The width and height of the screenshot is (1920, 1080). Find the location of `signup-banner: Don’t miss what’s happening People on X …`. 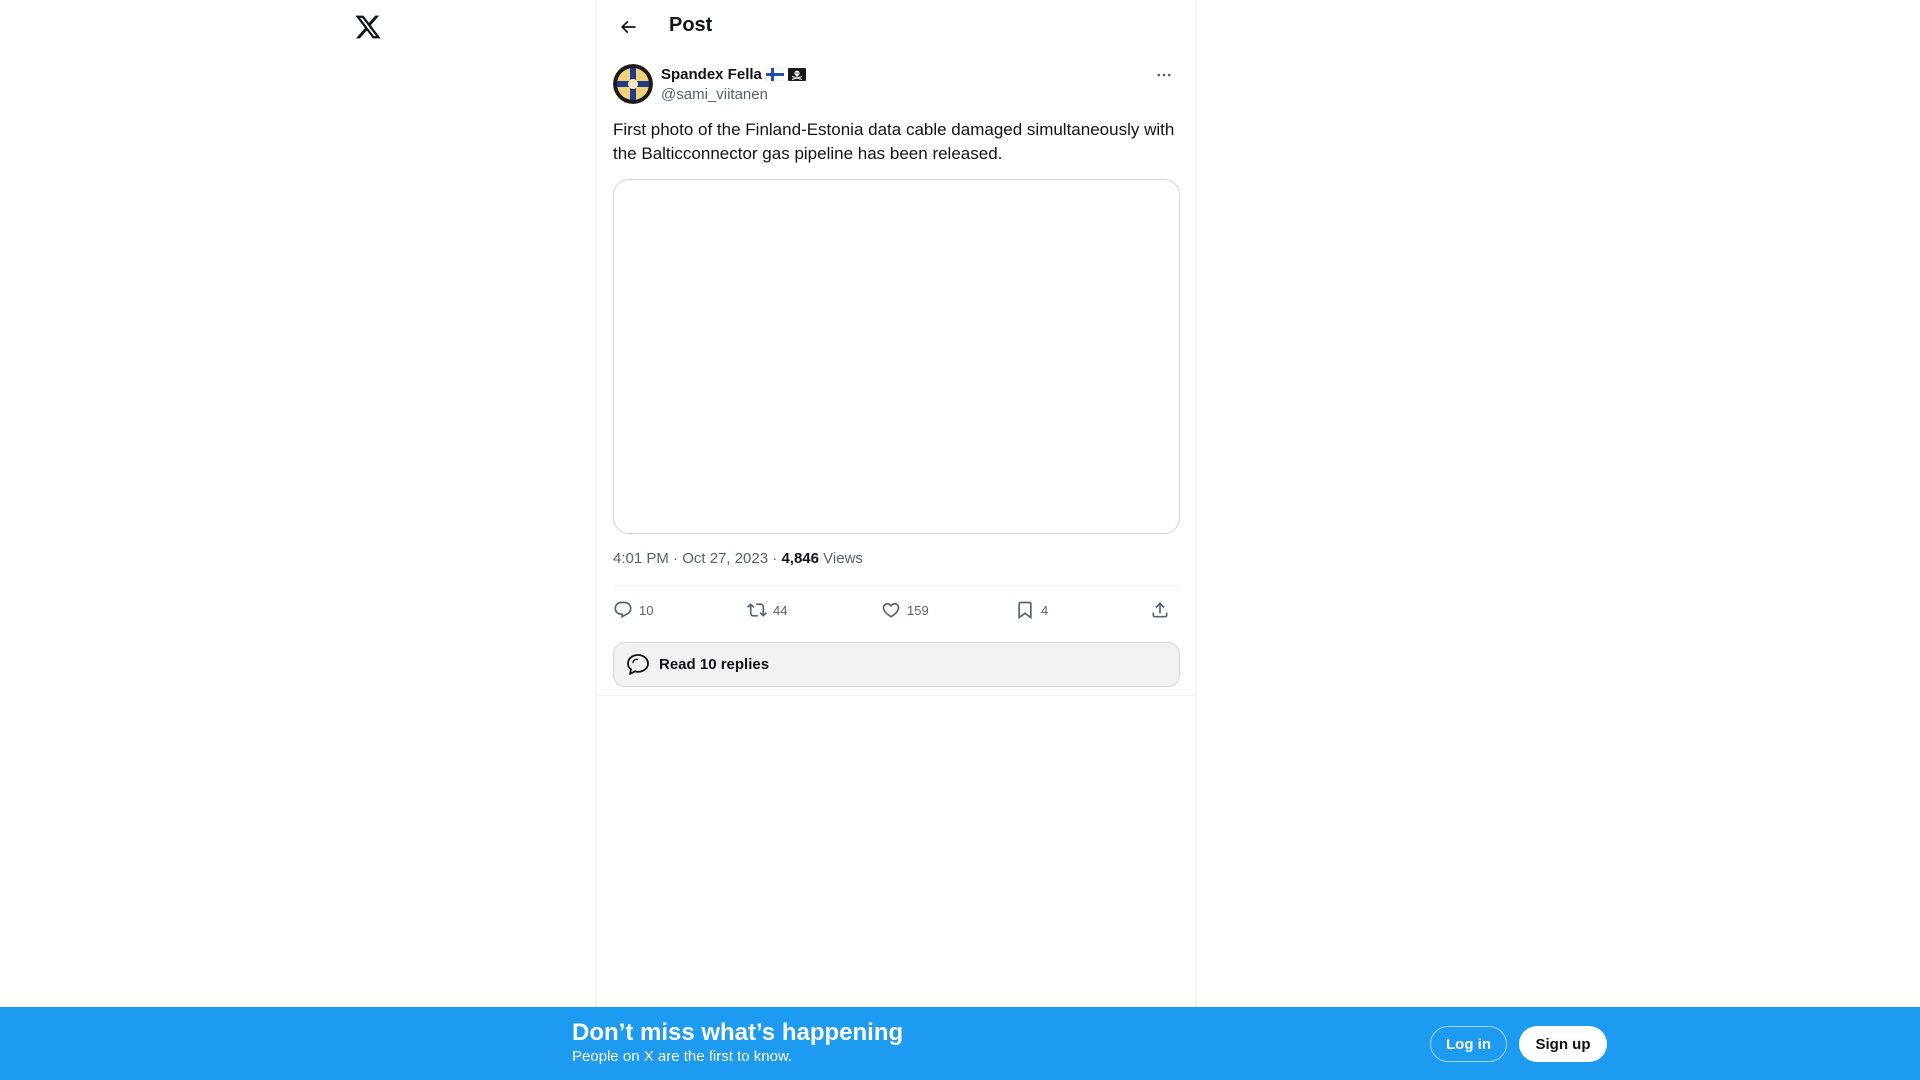

signup-banner: Don’t miss what’s happening People on X … is located at coordinates (960, 1043).